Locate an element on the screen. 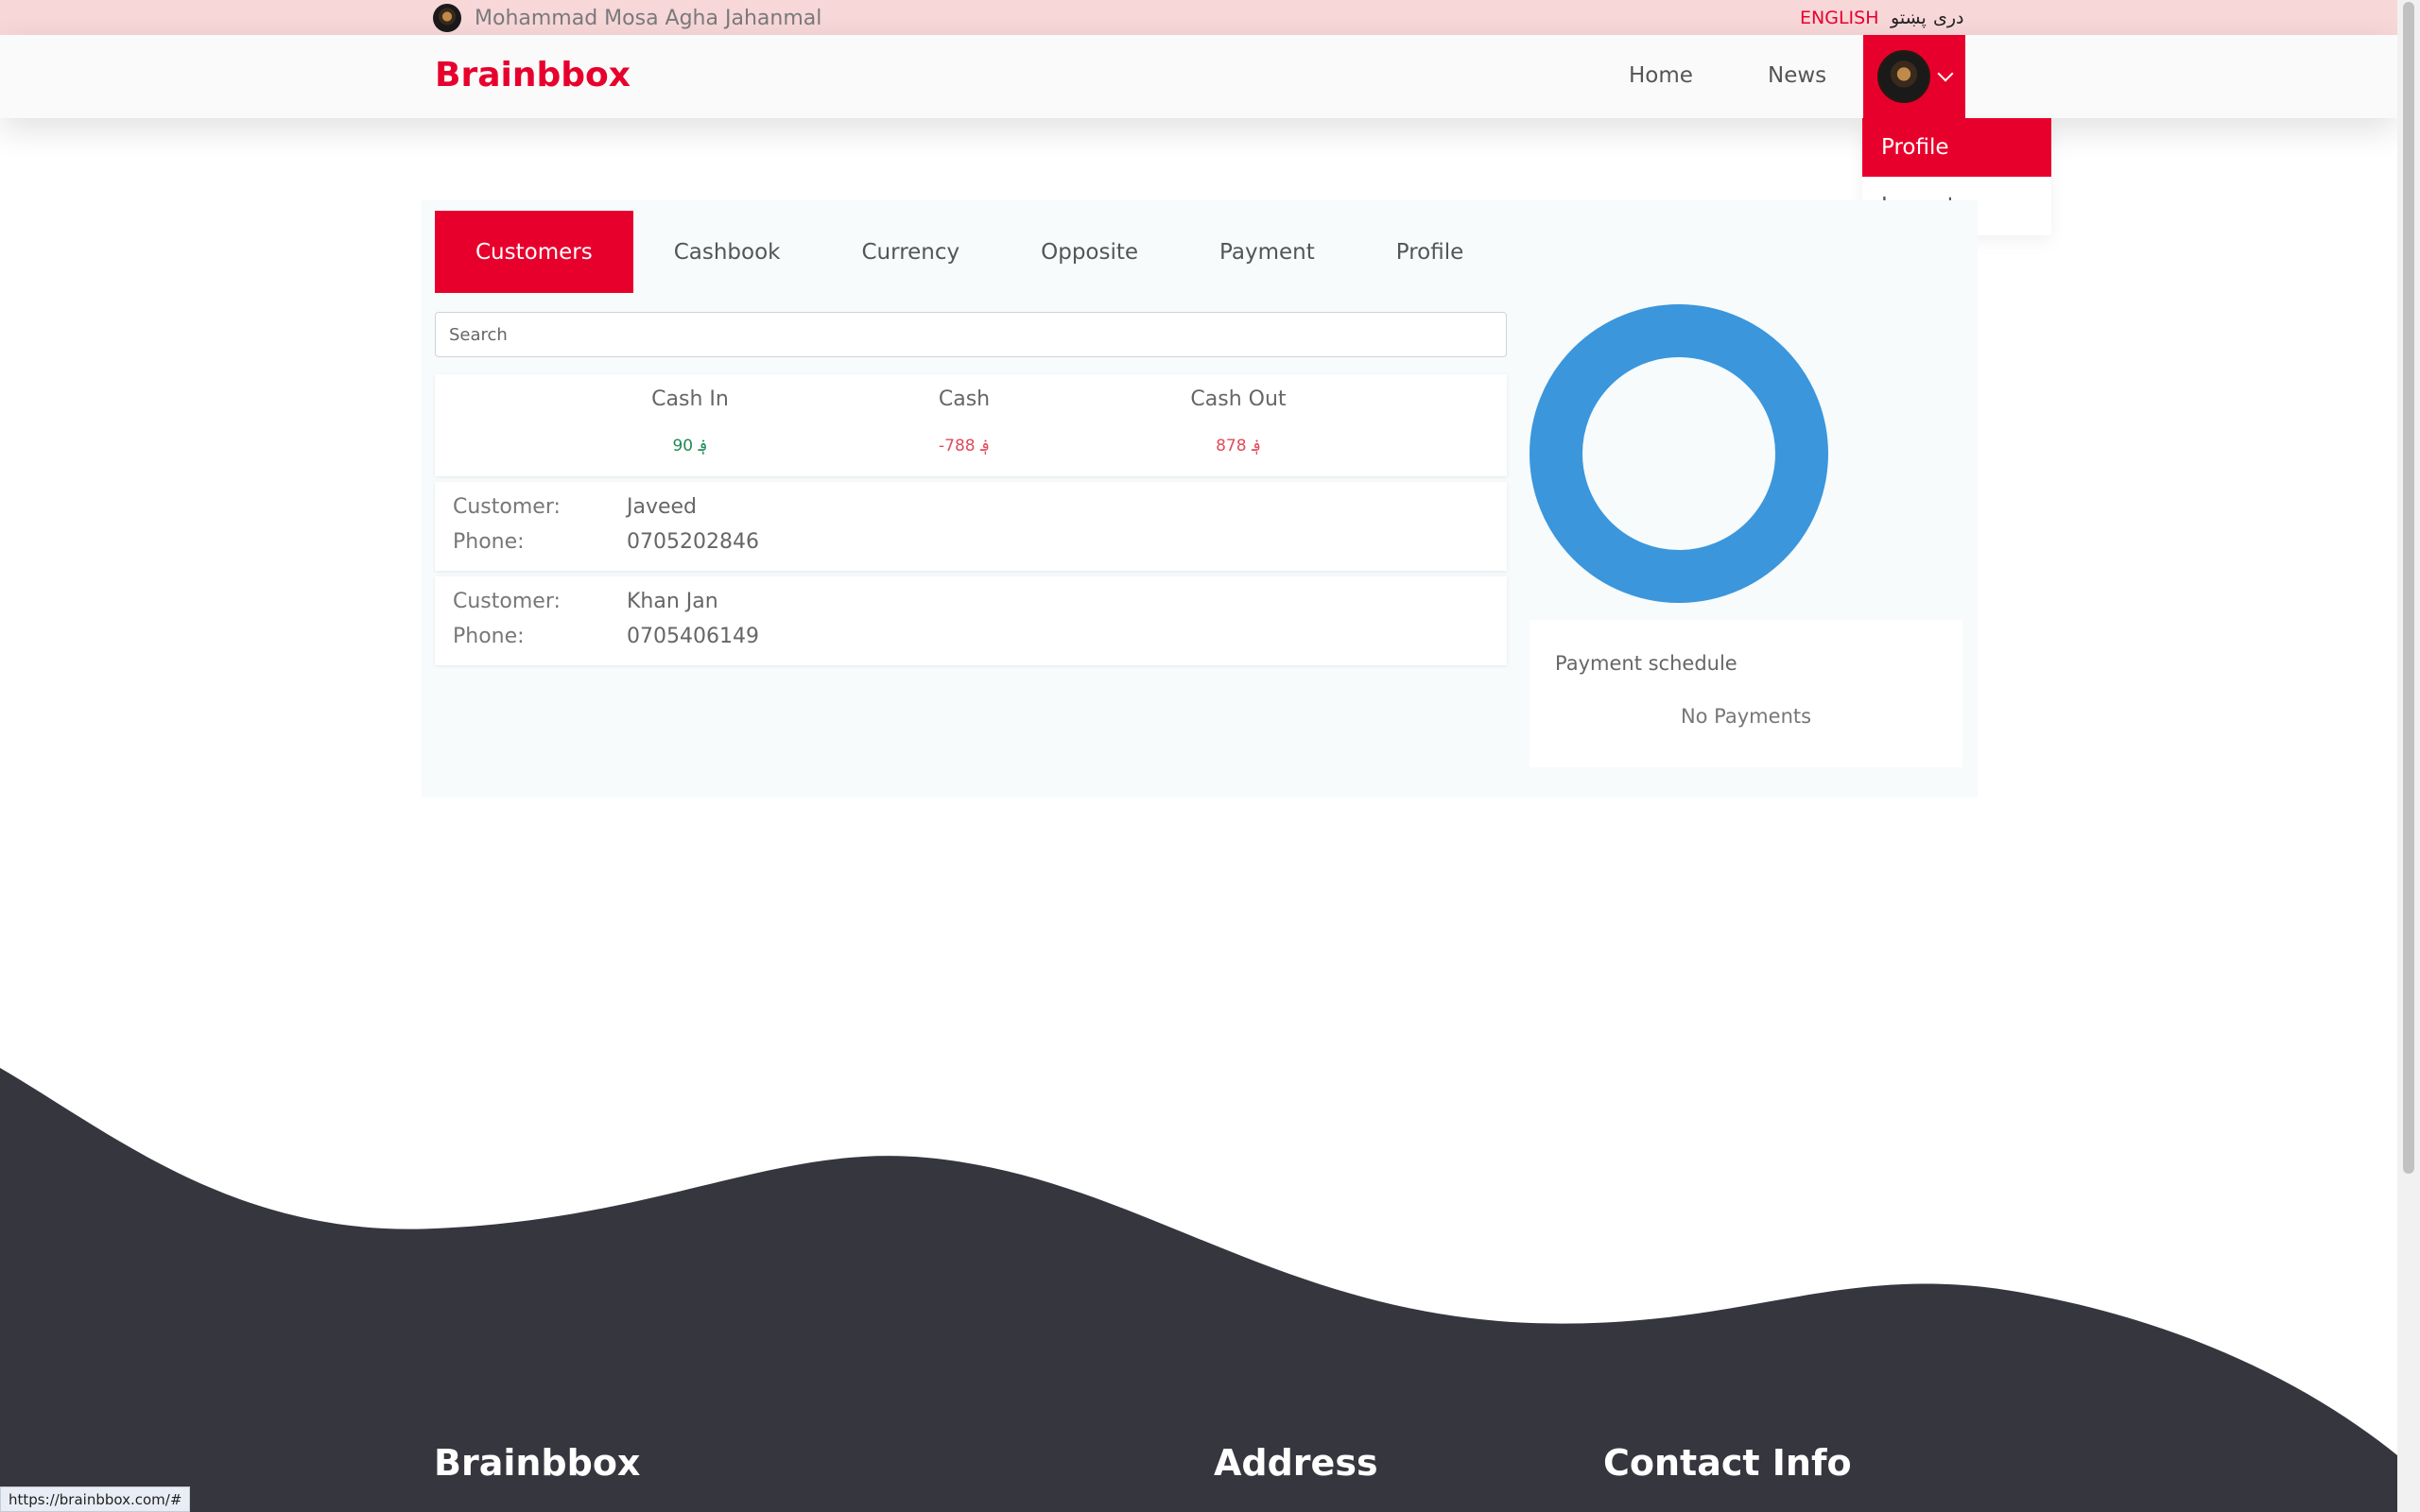  cash-in-value: 90 ؋ is located at coordinates (690, 446).